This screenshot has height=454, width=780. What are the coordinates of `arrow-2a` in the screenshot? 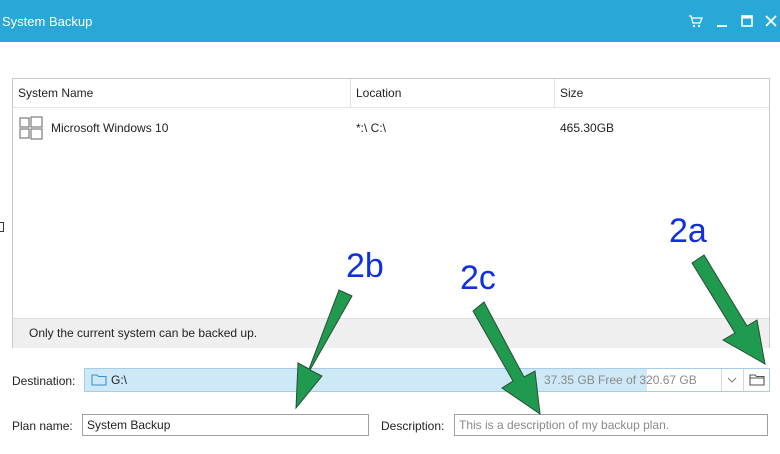 It's located at (728, 309).